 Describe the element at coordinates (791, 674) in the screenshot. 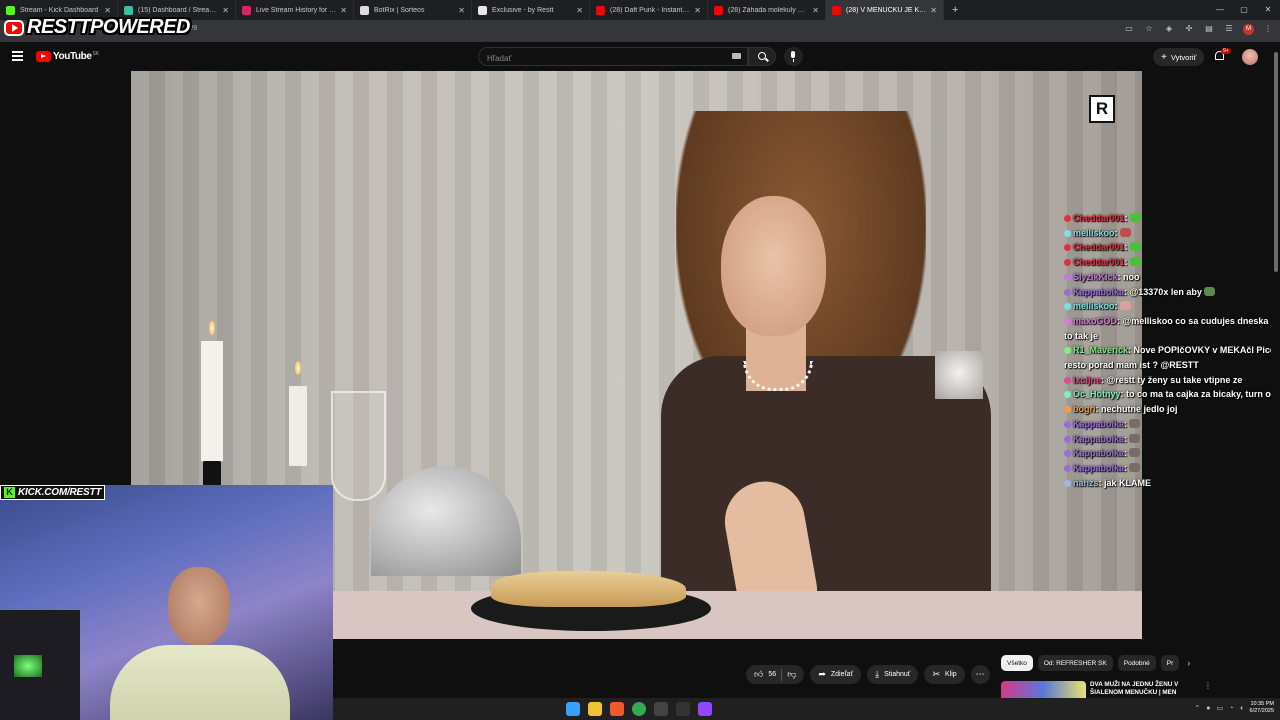

I see `thumbs-down-icon: 👎︎` at that location.